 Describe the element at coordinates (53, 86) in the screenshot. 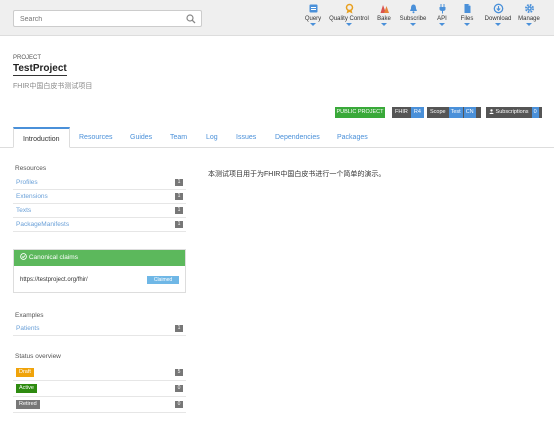

I see `project-subtitle: FHIR中国白皮书测试项目` at that location.